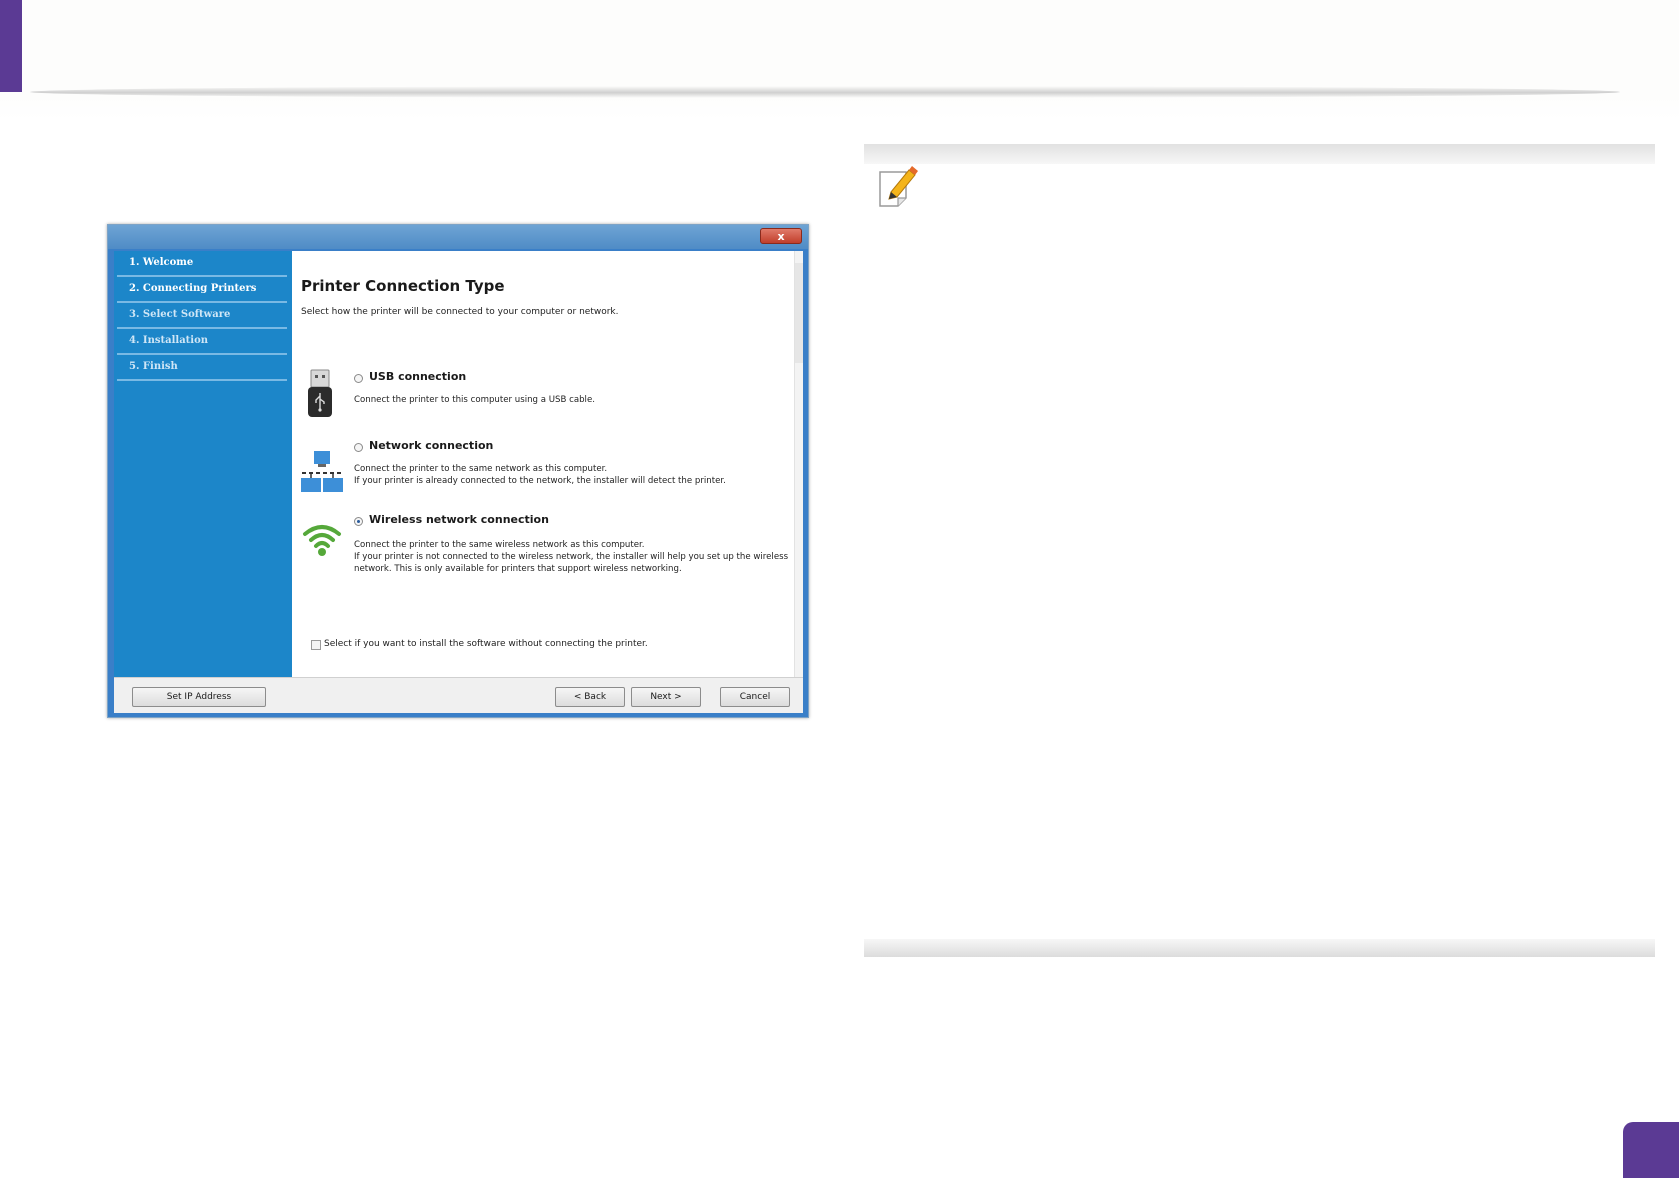 Image resolution: width=1679 pixels, height=1178 pixels. Describe the element at coordinates (202, 290) in the screenshot. I see `step-connecting-printers: 2. Connecting Printers` at that location.